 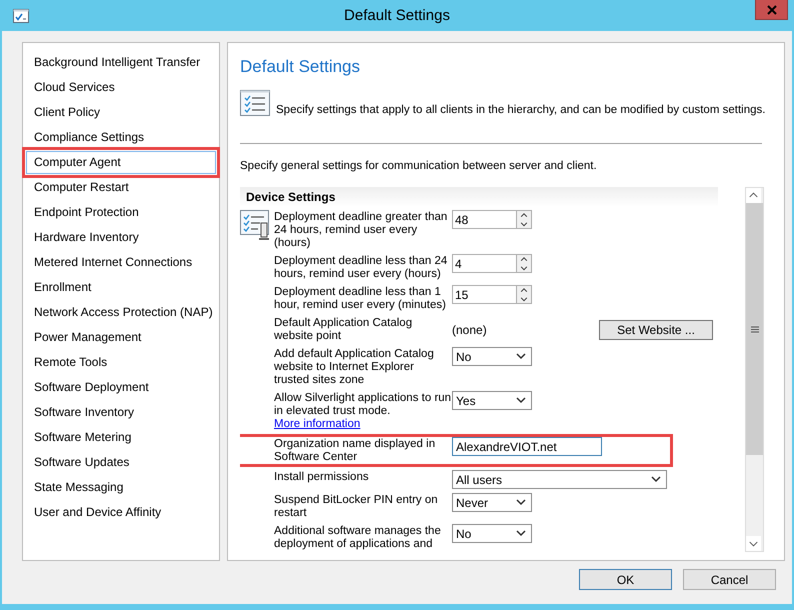 I want to click on more-information-link: More information, so click(x=317, y=424).